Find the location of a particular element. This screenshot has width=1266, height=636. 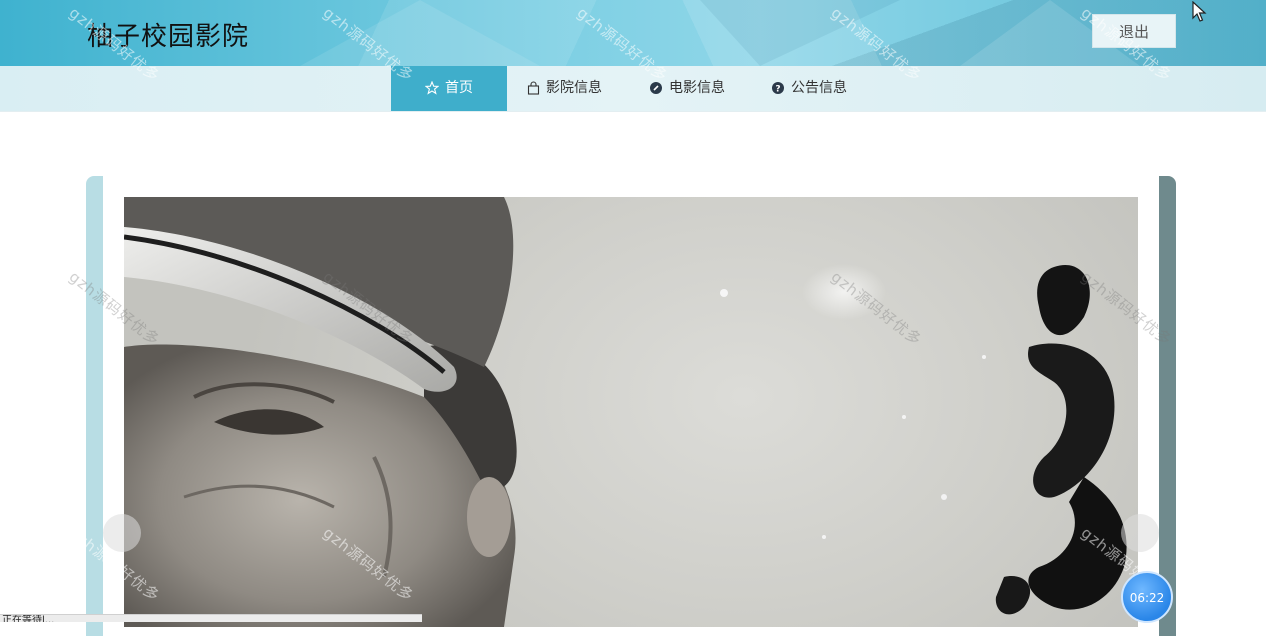

bag-icon is located at coordinates (533, 88).